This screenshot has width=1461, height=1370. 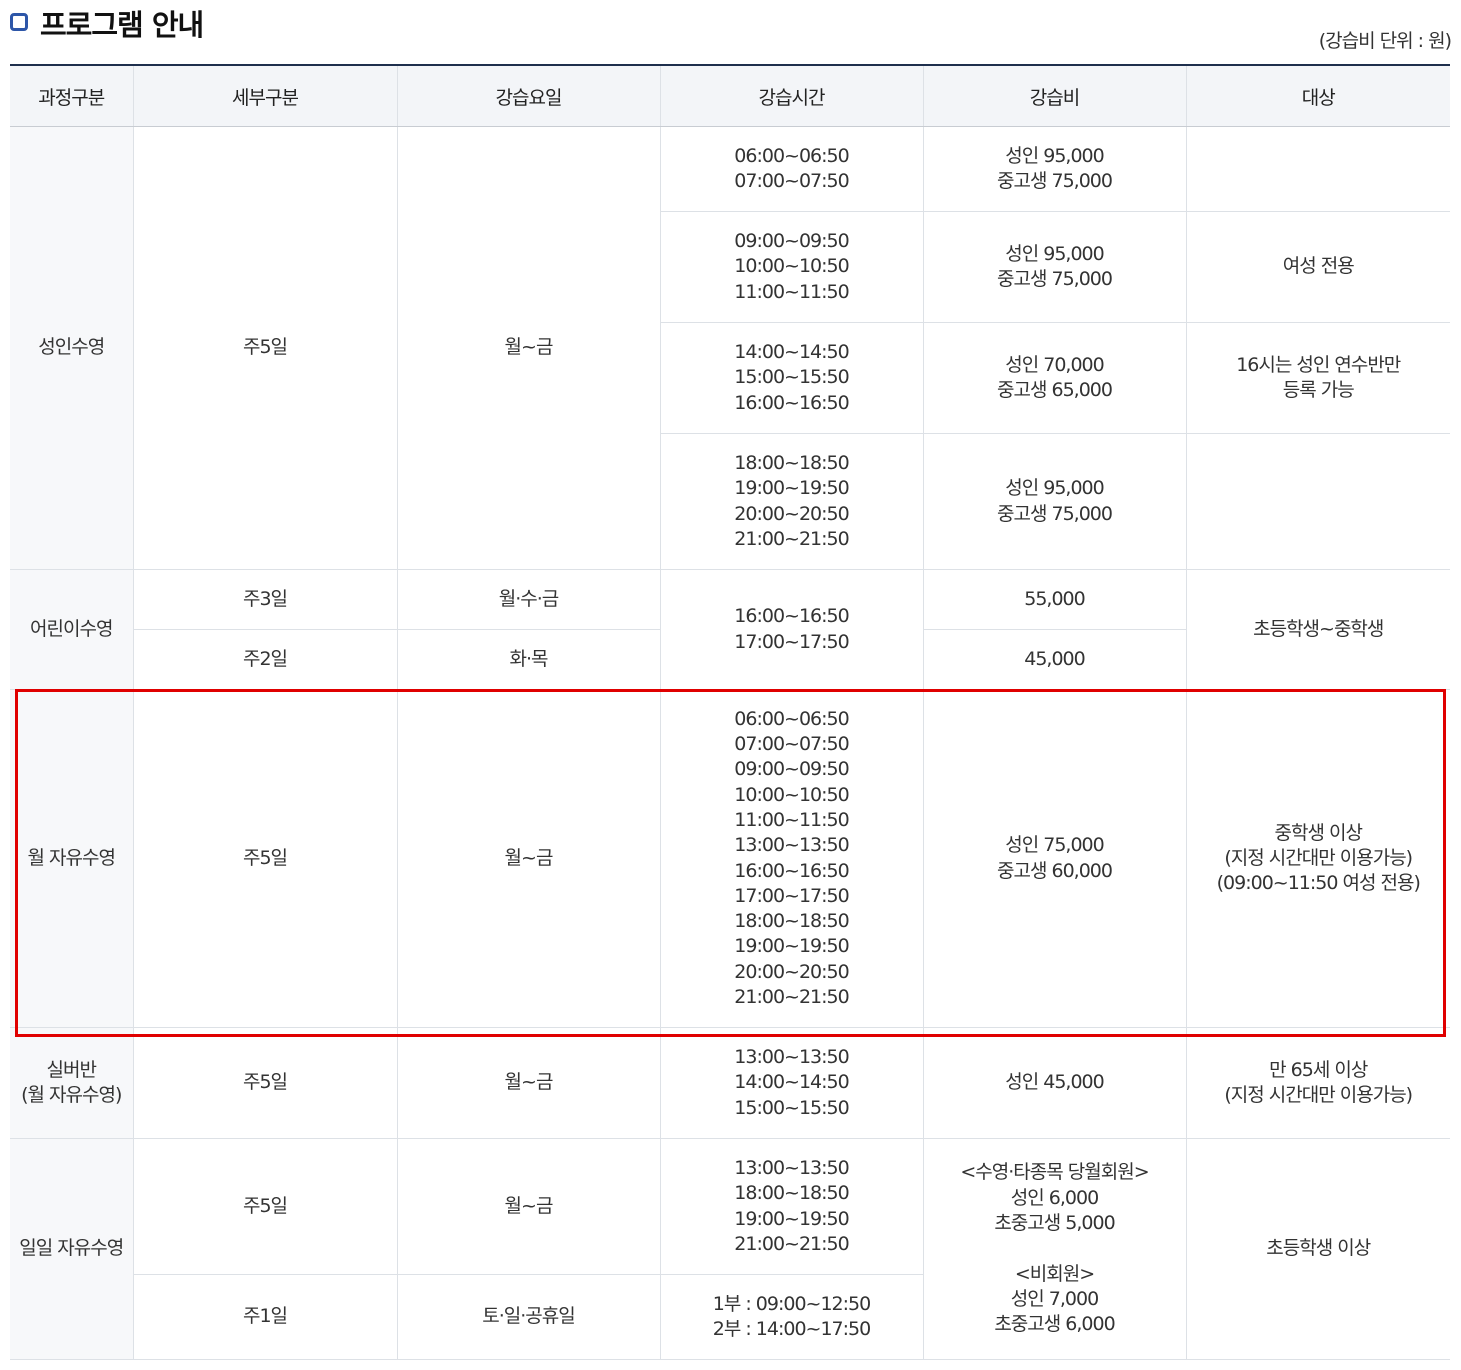 I want to click on course-cell: 어린이수영, so click(x=71, y=629).